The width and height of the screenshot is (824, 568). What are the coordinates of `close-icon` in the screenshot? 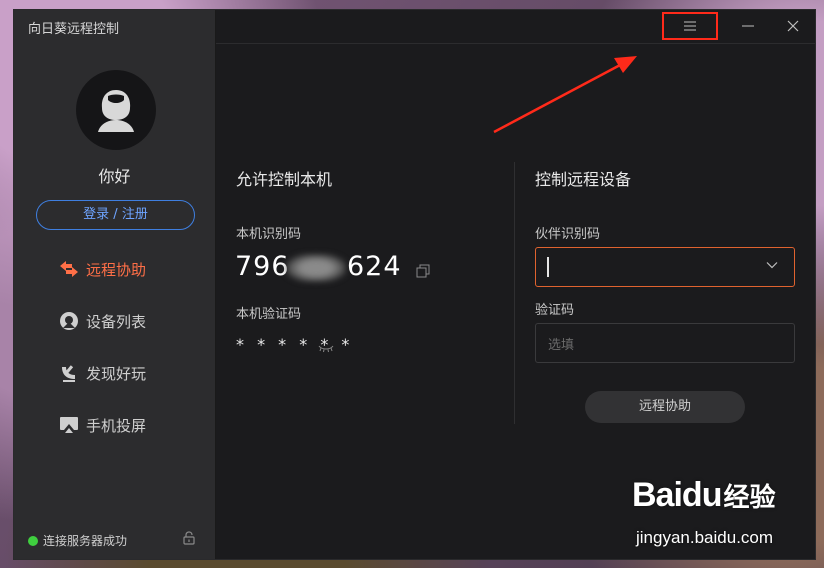 It's located at (793, 26).